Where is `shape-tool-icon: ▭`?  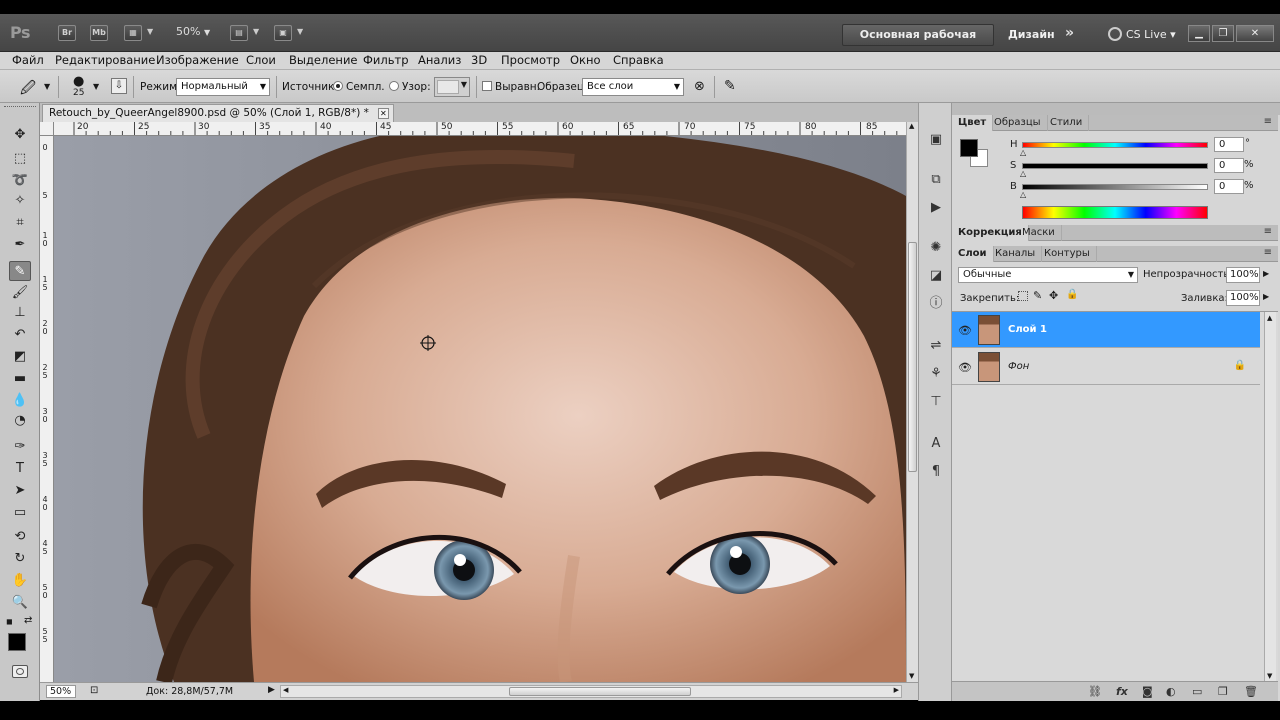
shape-tool-icon: ▭ is located at coordinates (20, 513).